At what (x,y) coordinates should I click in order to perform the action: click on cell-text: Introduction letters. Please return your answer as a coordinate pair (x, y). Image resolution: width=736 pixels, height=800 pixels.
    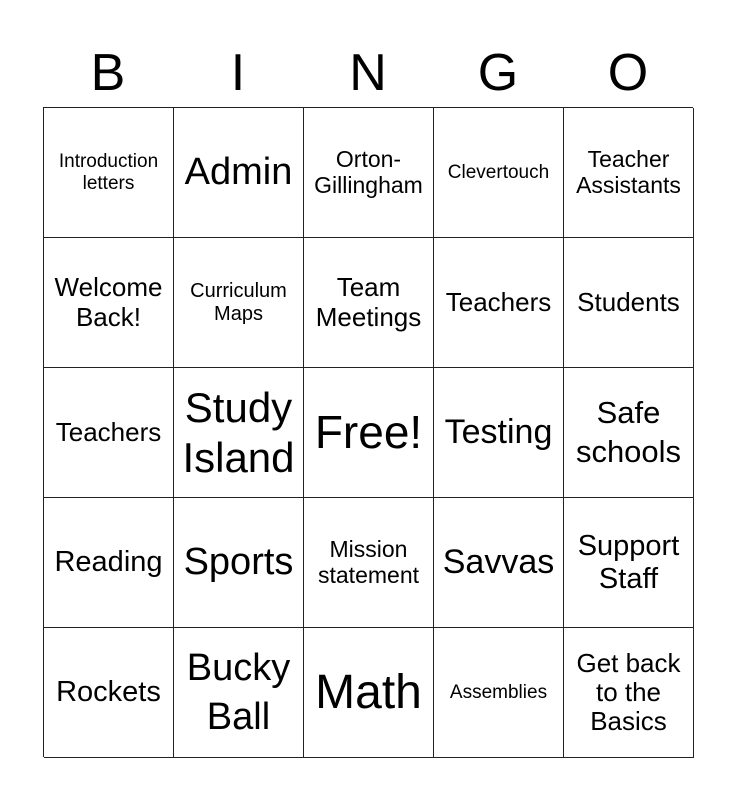
    Looking at the image, I should click on (108, 172).